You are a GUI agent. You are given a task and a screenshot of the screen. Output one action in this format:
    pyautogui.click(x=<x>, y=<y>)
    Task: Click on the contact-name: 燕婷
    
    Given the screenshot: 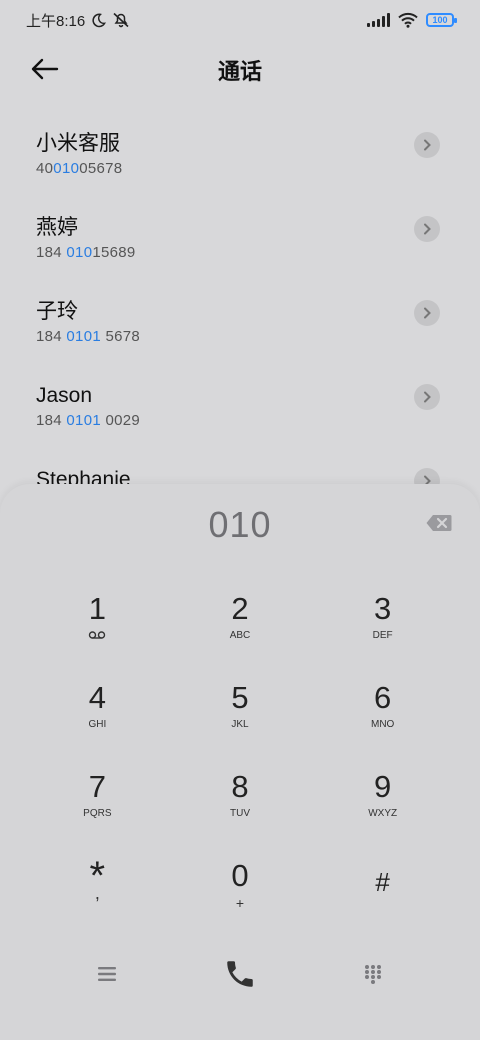 What is the action you would take?
    pyautogui.click(x=57, y=227)
    